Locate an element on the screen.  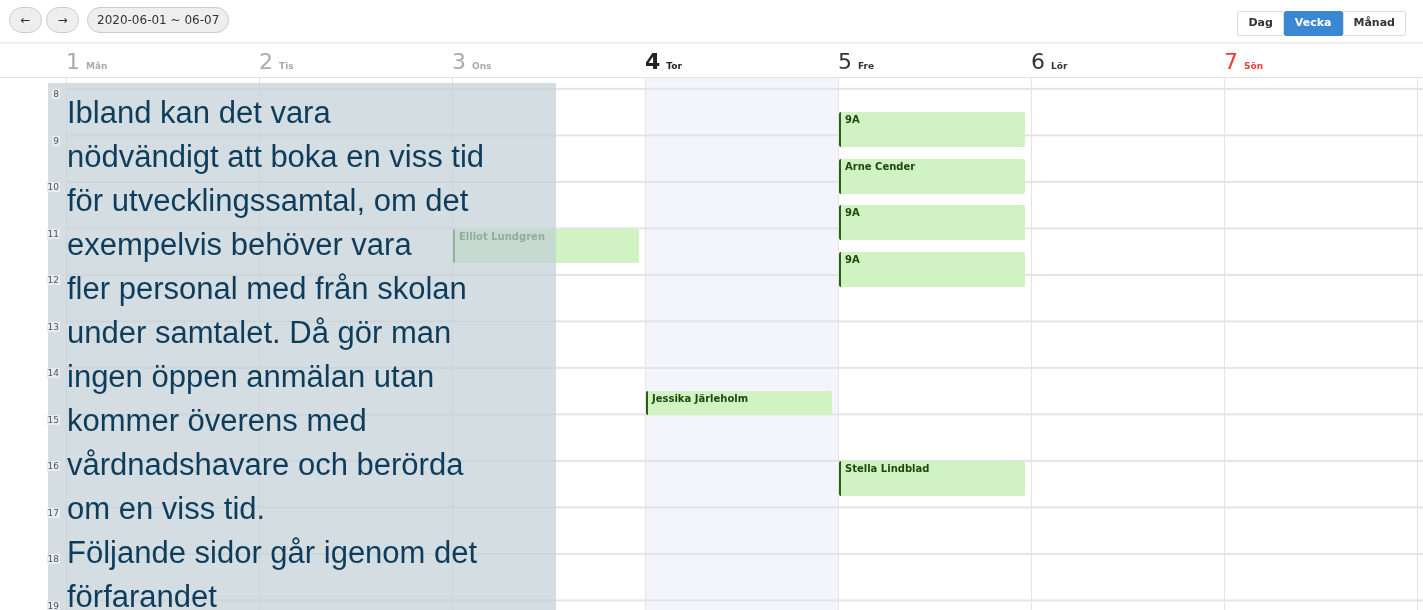
hour-label: 16 is located at coordinates (53, 466).